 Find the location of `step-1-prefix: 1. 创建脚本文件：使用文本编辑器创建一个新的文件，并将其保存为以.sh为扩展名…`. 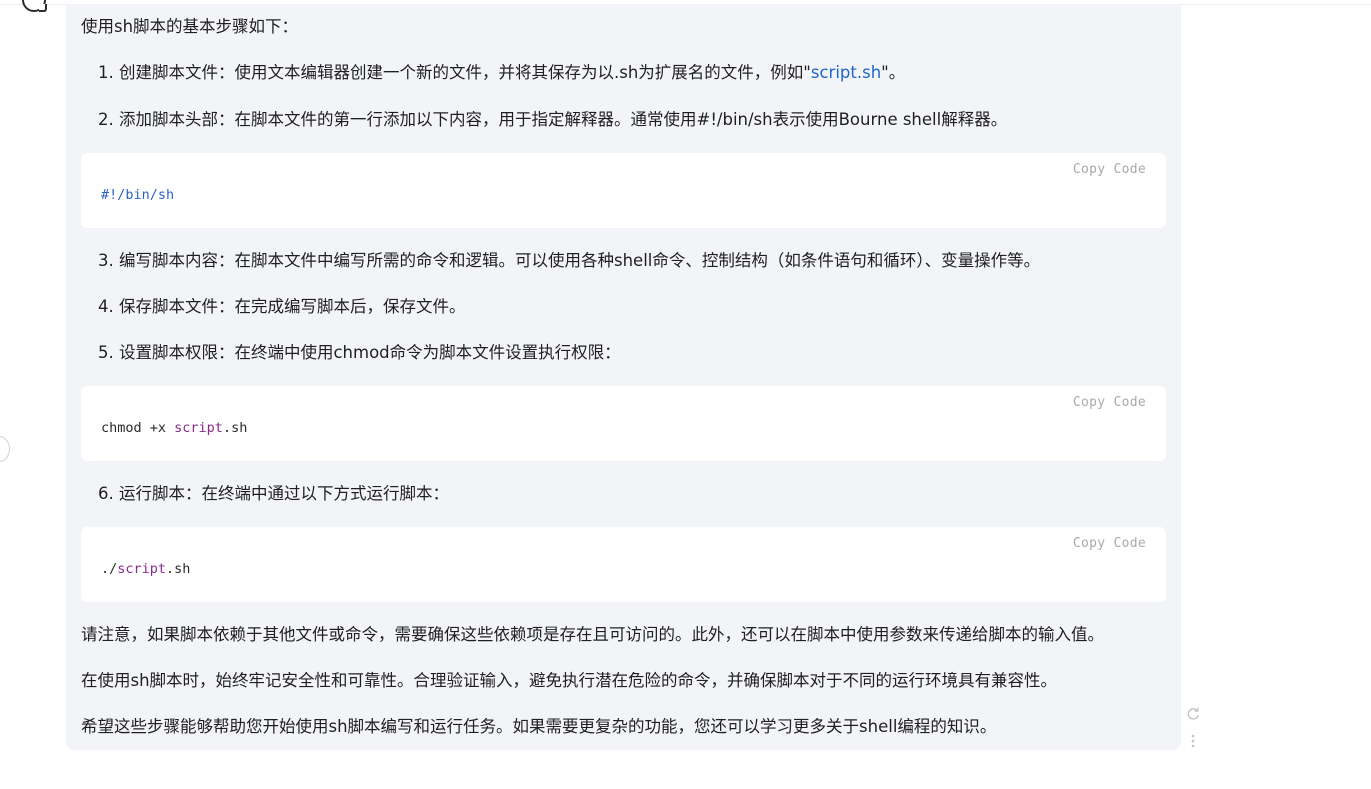

step-1-prefix: 1. 创建脚本文件：使用文本编辑器创建一个新的文件，并将其保存为以.sh为扩展名… is located at coordinates (454, 72).